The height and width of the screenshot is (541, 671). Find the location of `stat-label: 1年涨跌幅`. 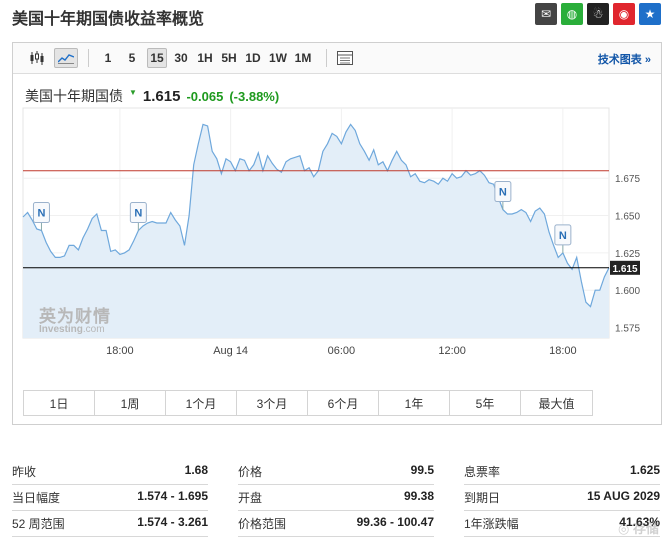

stat-label: 1年涨跌幅 is located at coordinates (491, 524).